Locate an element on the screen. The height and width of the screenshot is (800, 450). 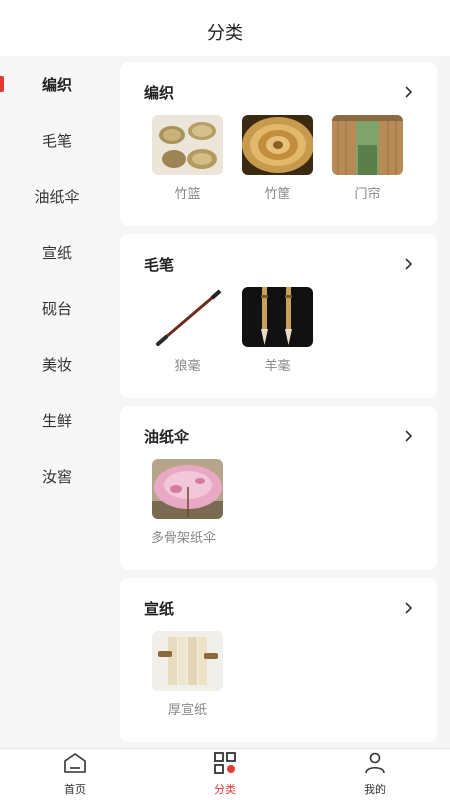
page-title: 分类 is located at coordinates (225, 33).